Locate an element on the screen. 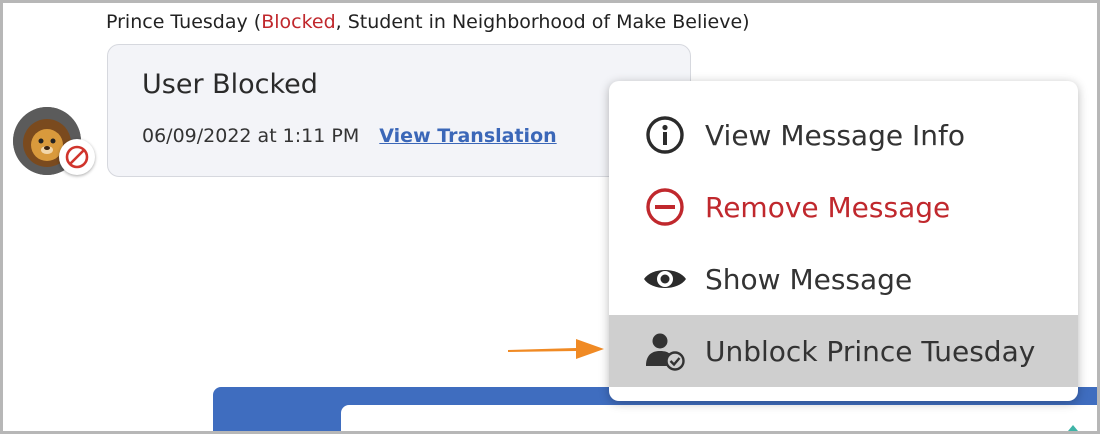 This screenshot has width=1100, height=434. composer-area is located at coordinates (719, 418).